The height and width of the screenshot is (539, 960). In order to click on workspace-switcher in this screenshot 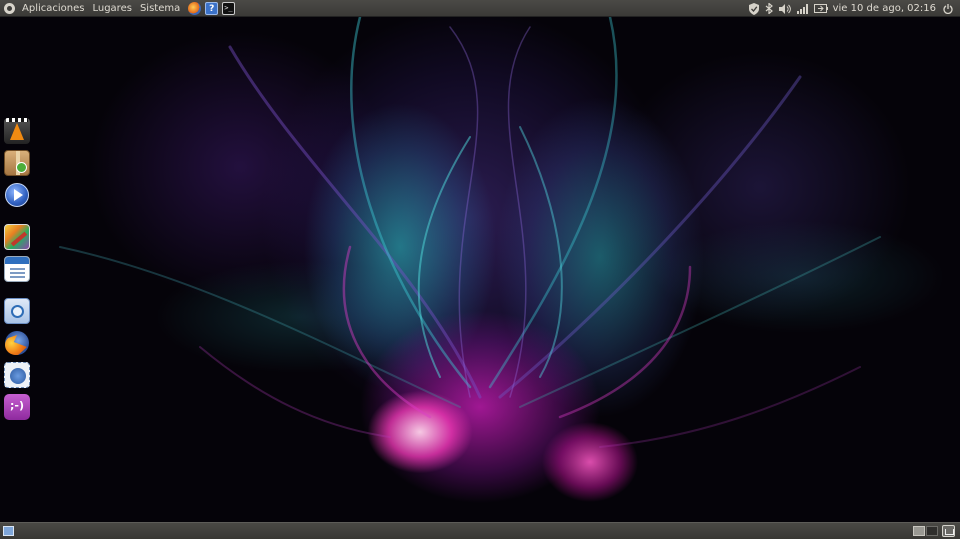, I will do `click(925, 531)`.